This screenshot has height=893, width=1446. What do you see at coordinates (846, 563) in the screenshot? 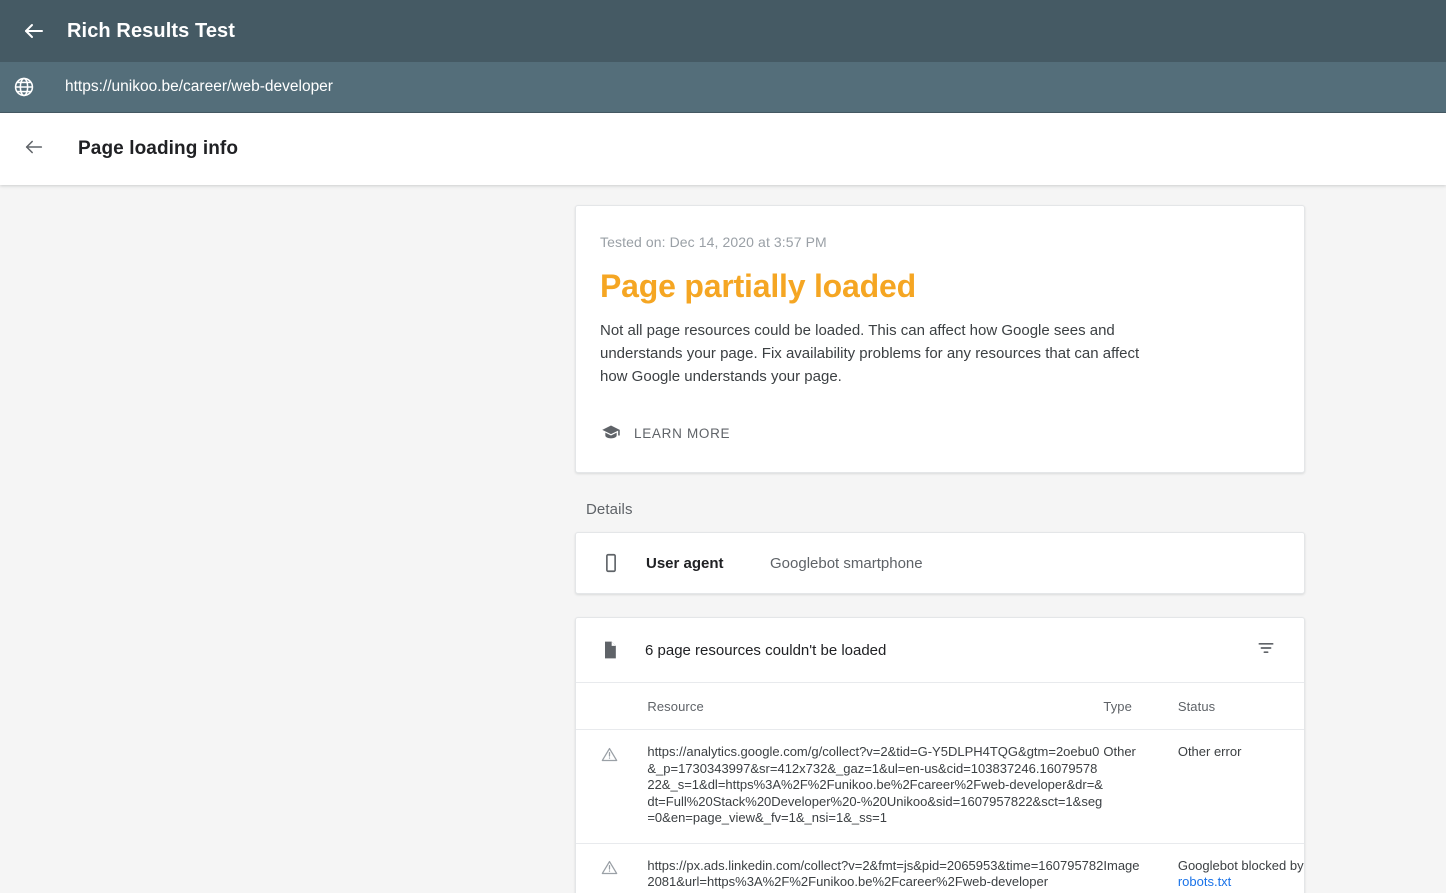
I see `user-agent-value: Googlebot smartphone` at bounding box center [846, 563].